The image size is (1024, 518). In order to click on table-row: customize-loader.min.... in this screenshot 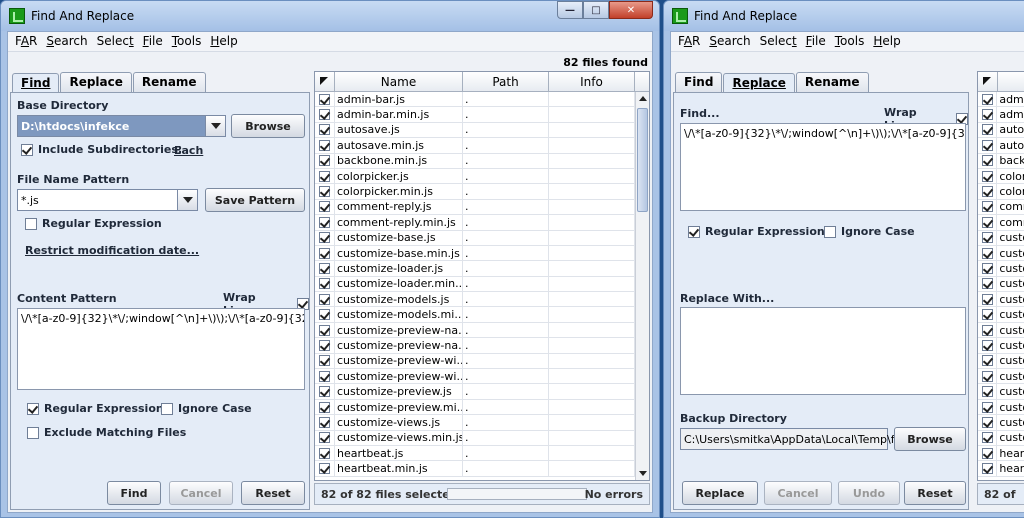, I will do `click(482, 284)`.